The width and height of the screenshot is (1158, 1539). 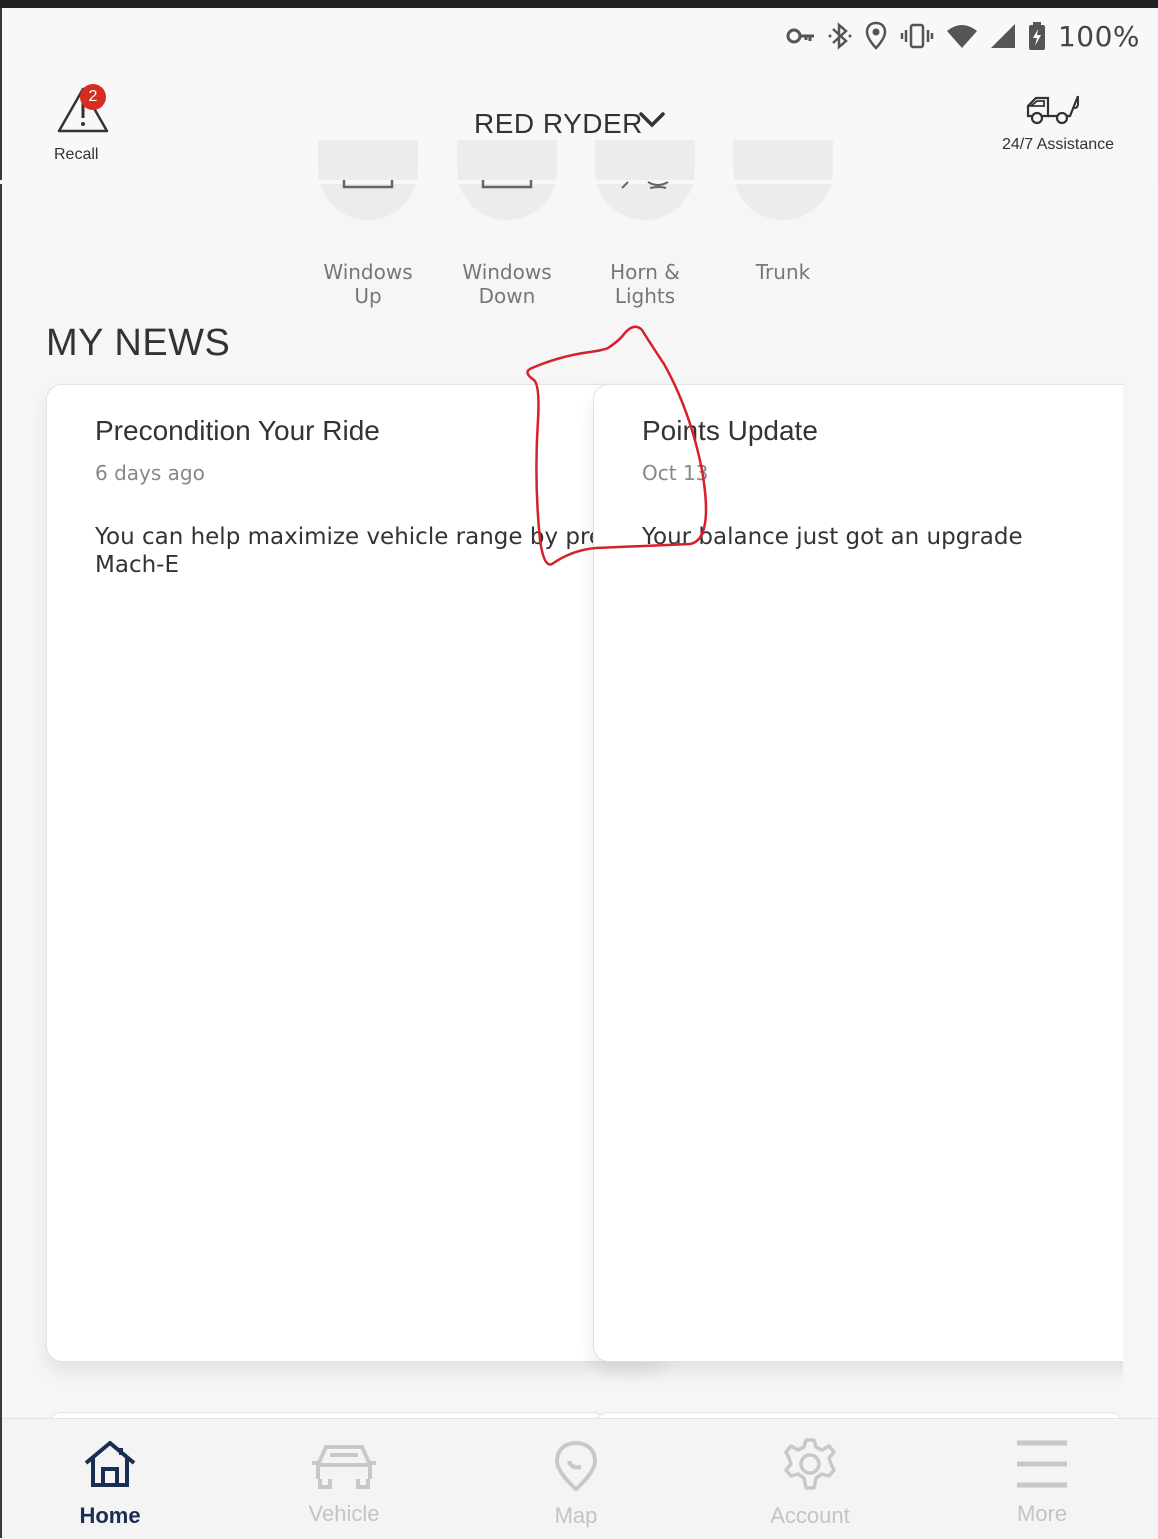 I want to click on trunk-label: Trunk, so click(x=783, y=272).